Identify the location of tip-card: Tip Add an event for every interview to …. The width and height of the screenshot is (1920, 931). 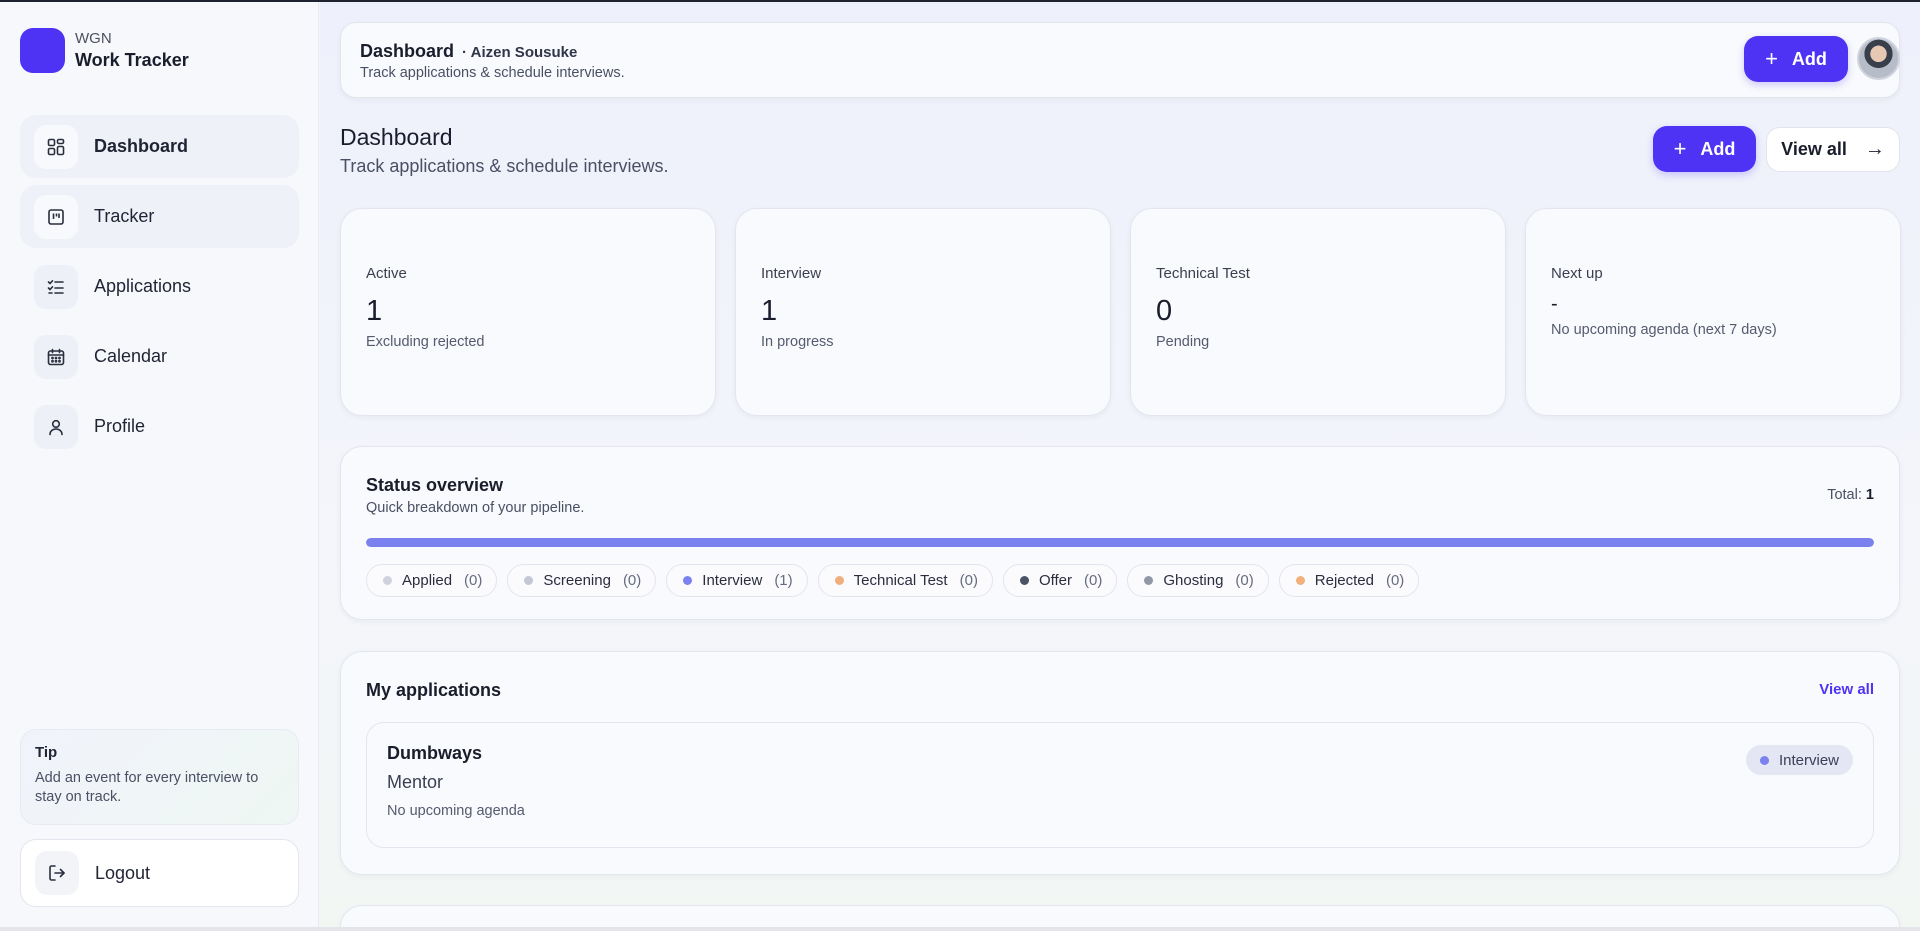
(159, 777).